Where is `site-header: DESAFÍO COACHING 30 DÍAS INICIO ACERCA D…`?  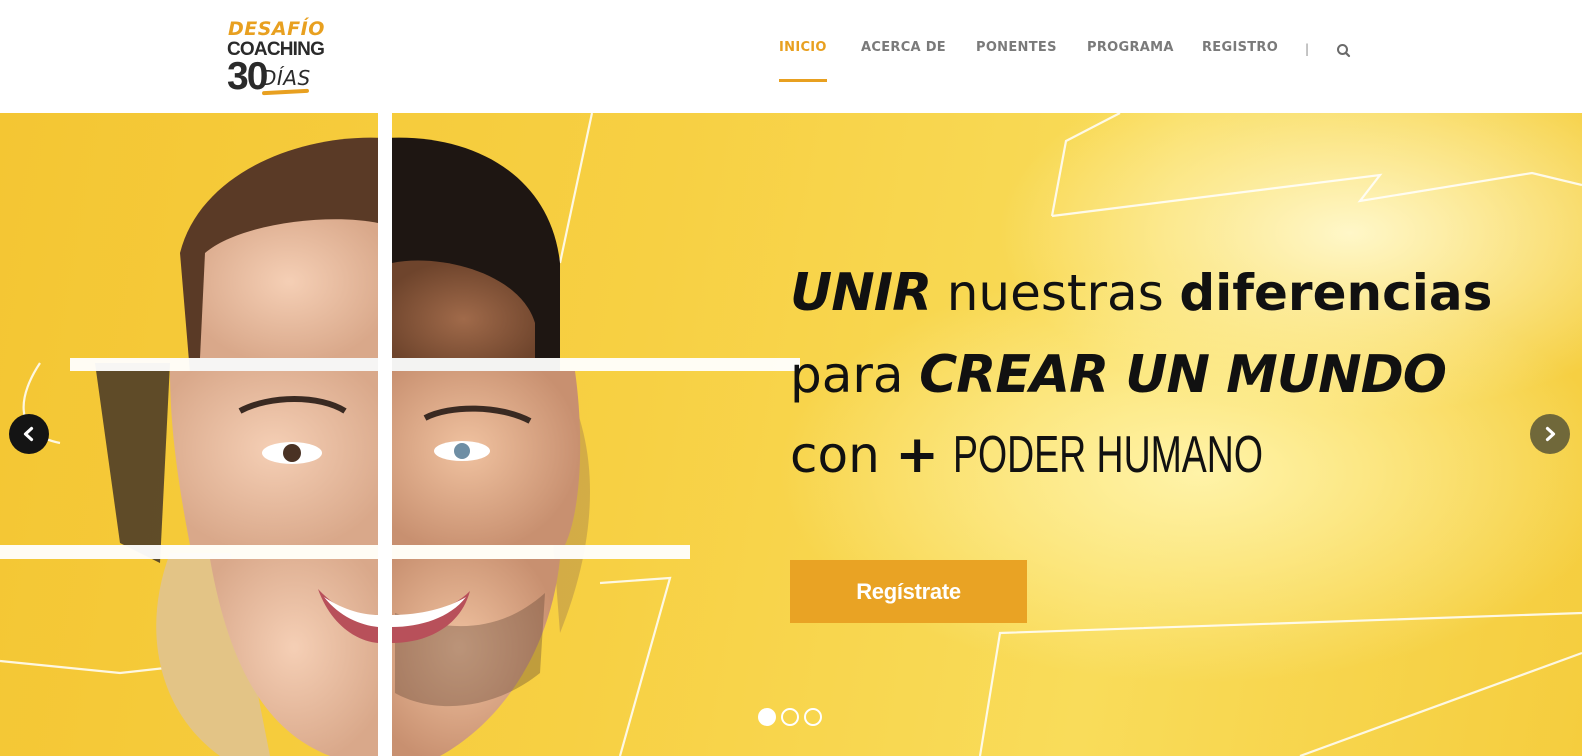
site-header: DESAFÍO COACHING 30 DÍAS INICIO ACERCA D… is located at coordinates (791, 56).